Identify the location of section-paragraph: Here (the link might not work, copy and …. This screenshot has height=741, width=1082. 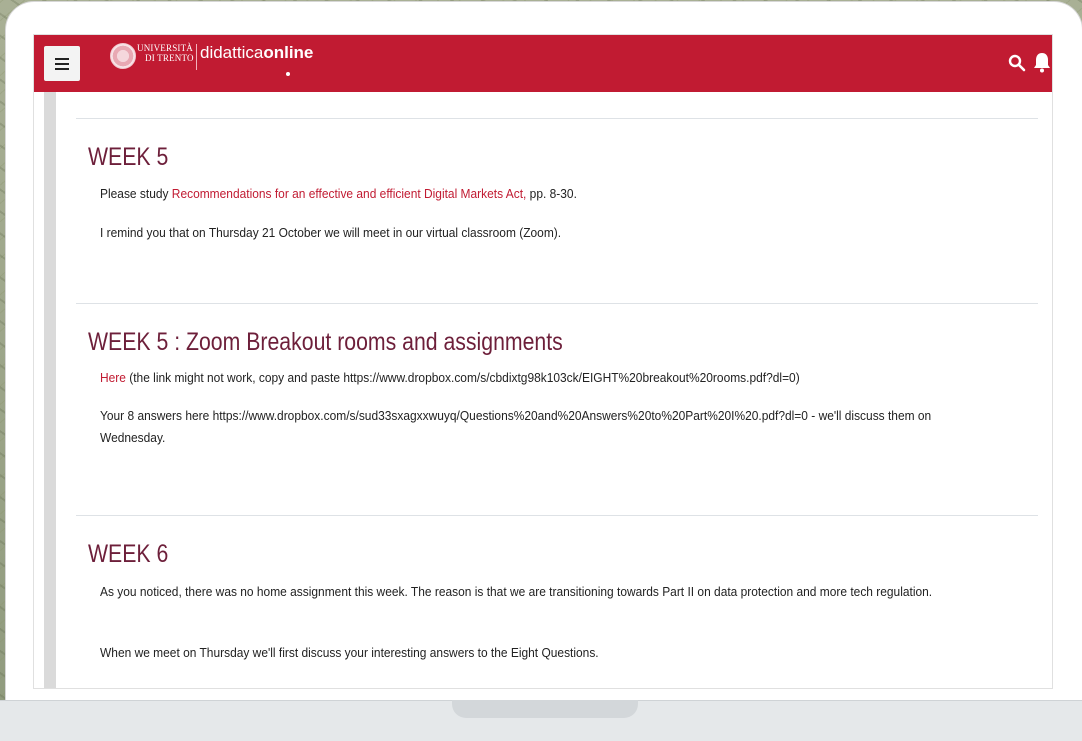
(528, 378).